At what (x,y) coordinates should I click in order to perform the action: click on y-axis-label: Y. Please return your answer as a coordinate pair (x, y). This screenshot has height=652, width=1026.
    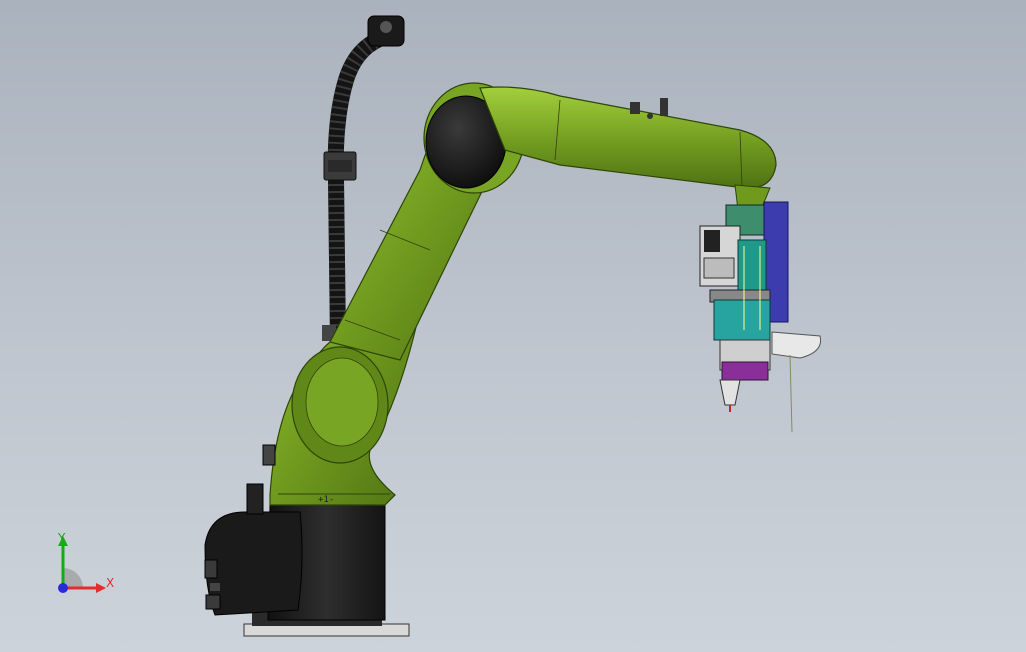
    Looking at the image, I should click on (61, 538).